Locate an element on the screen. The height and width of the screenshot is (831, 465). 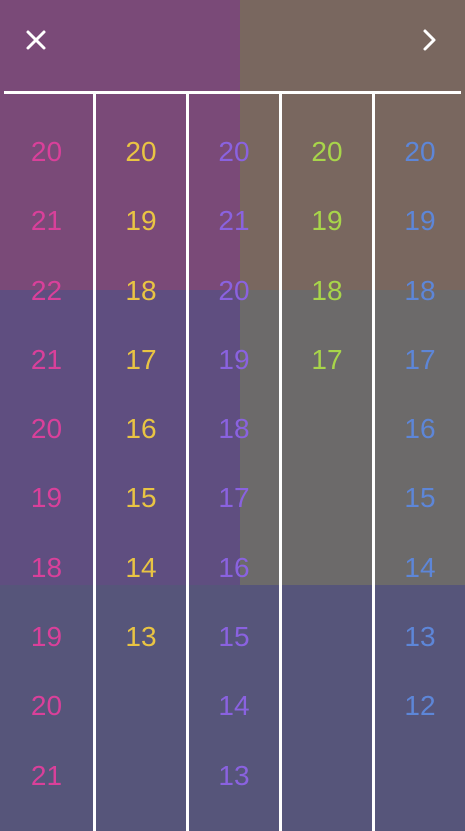
chevron-right-icon is located at coordinates (429, 40).